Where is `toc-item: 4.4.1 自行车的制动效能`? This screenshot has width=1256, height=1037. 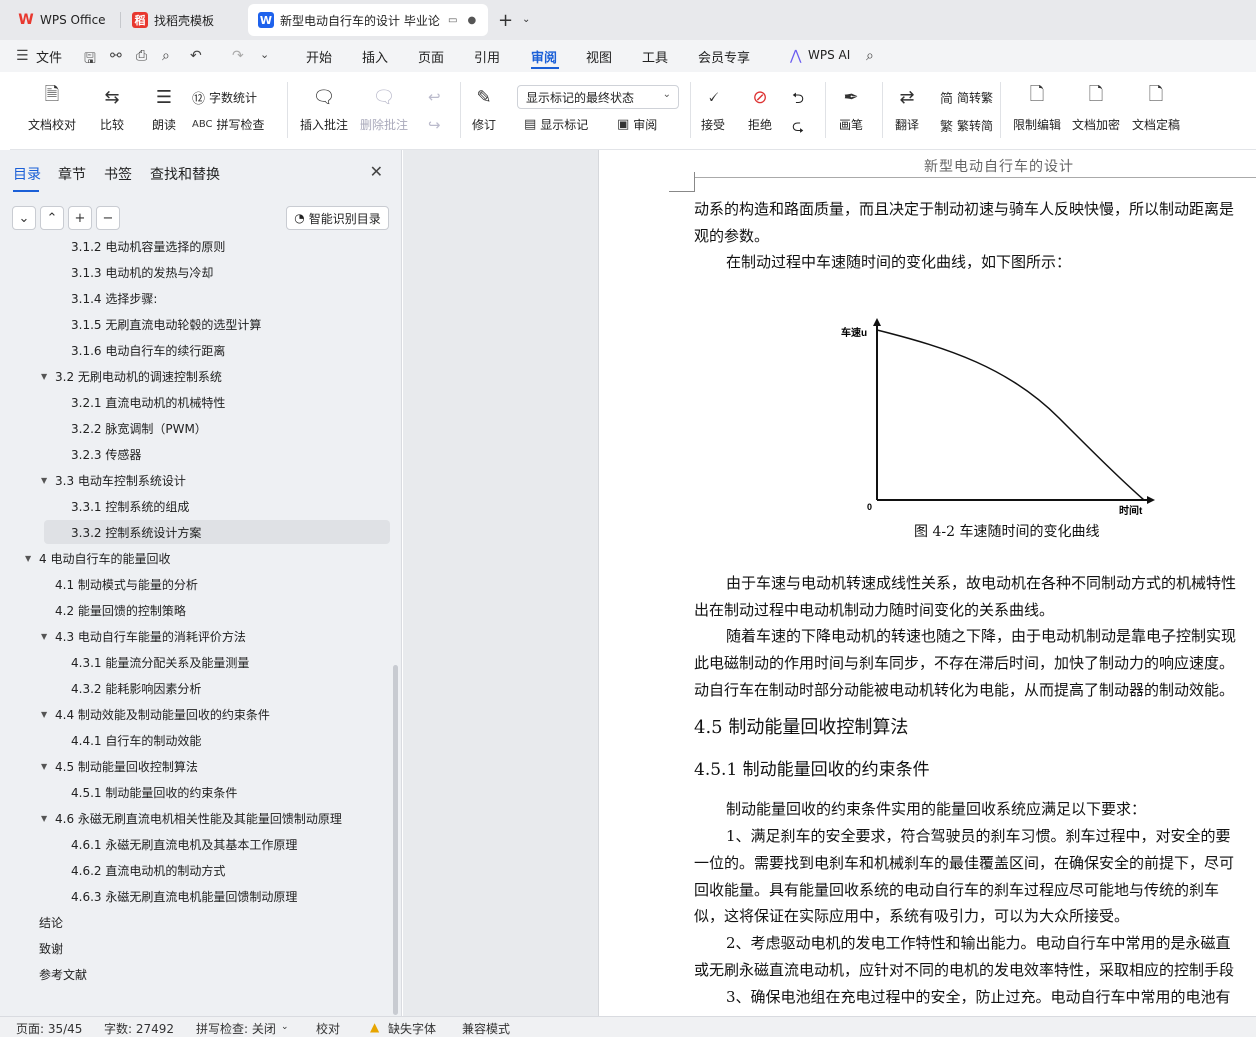 toc-item: 4.4.1 自行车的制动效能 is located at coordinates (136, 740).